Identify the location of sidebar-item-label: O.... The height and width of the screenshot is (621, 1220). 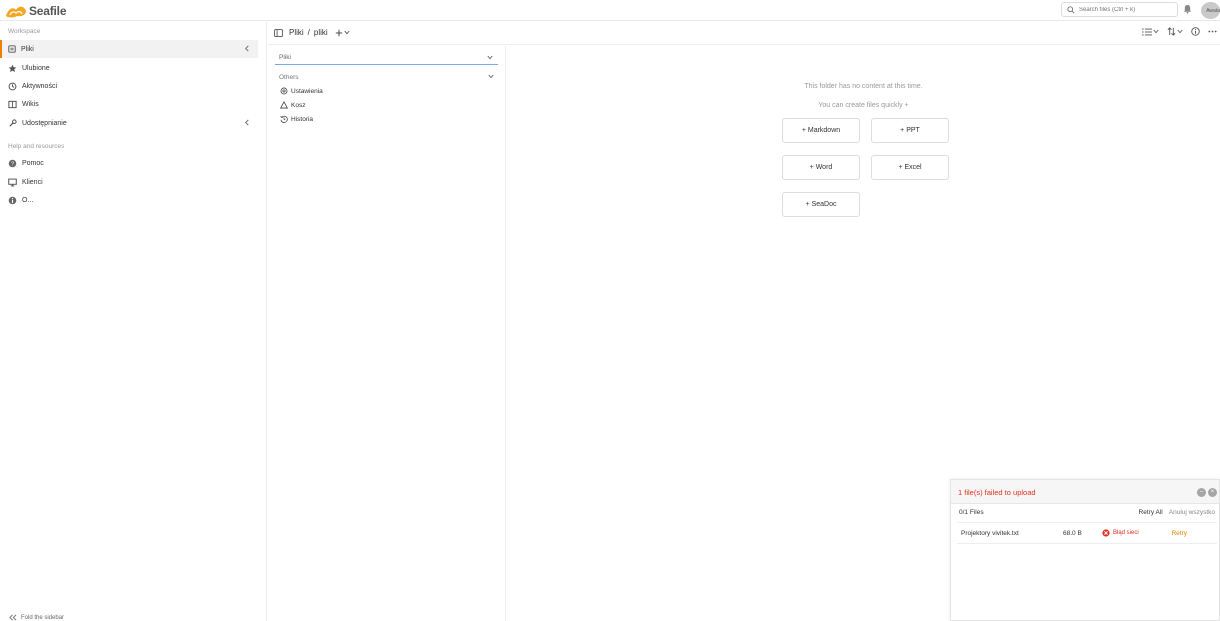
(28, 200).